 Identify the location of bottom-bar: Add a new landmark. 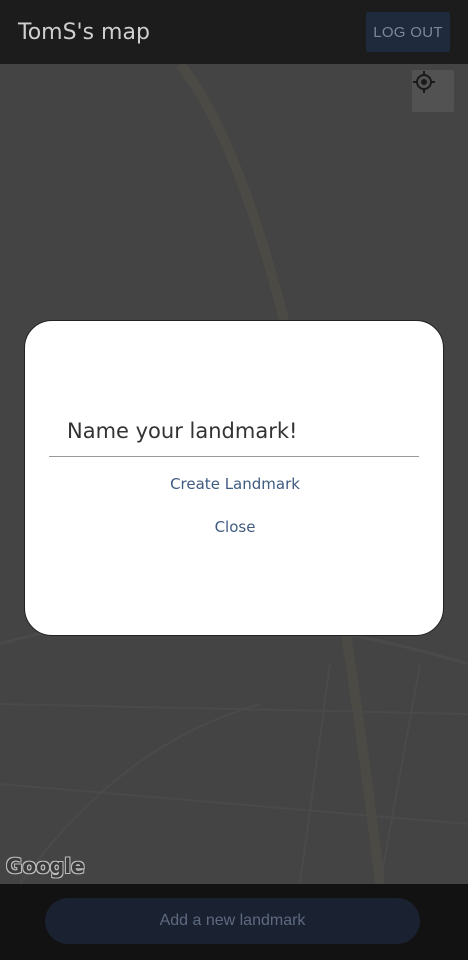
(234, 922).